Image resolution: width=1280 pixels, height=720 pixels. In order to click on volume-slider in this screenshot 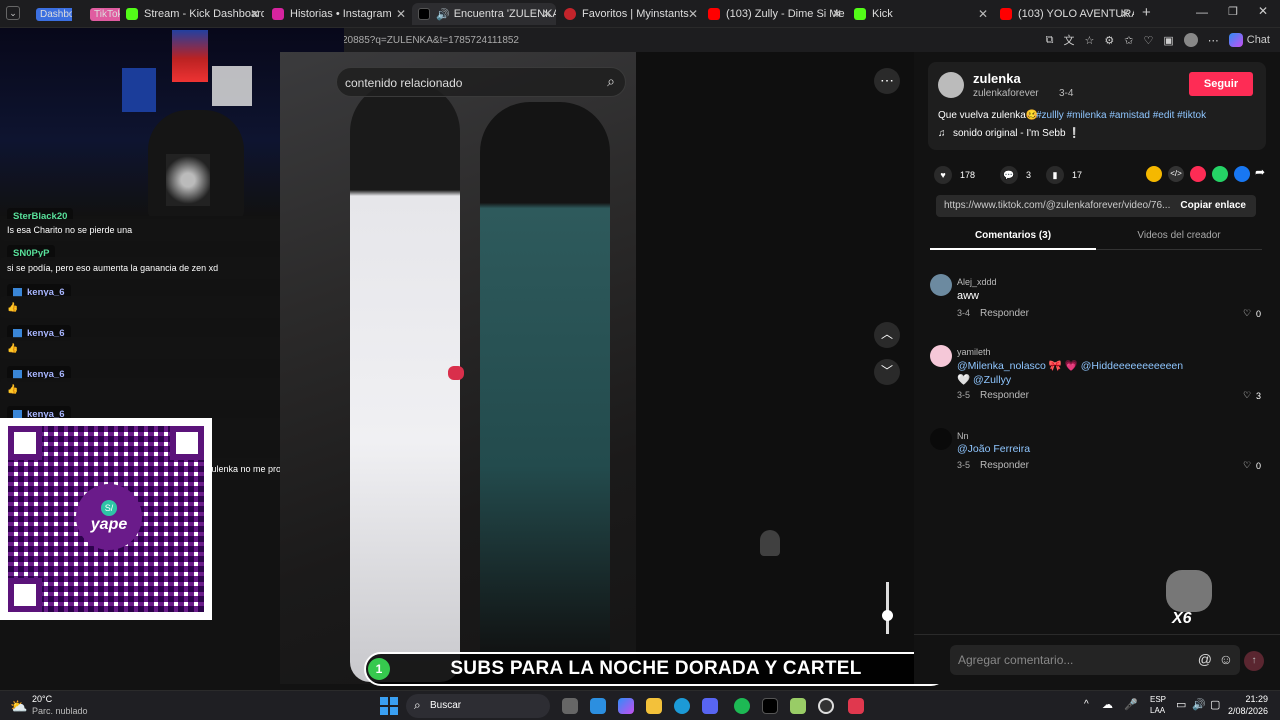, I will do `click(887, 608)`.